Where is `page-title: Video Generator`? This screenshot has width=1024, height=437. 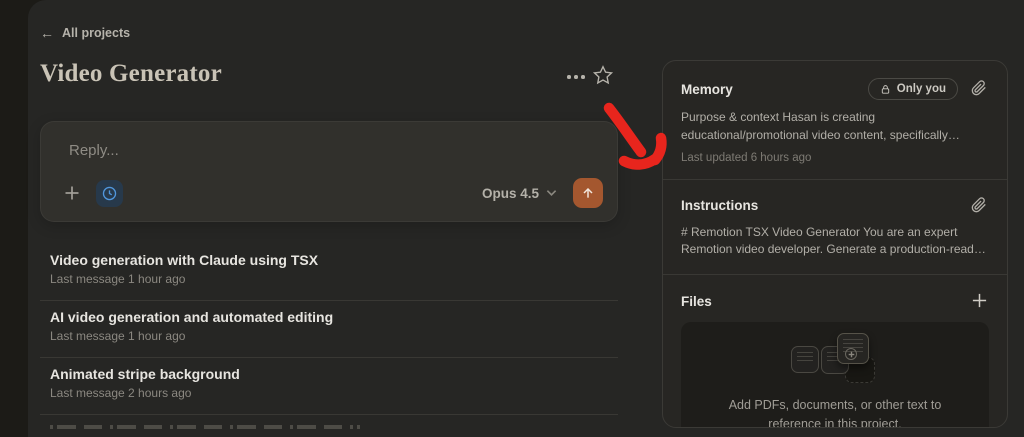 page-title: Video Generator is located at coordinates (131, 73).